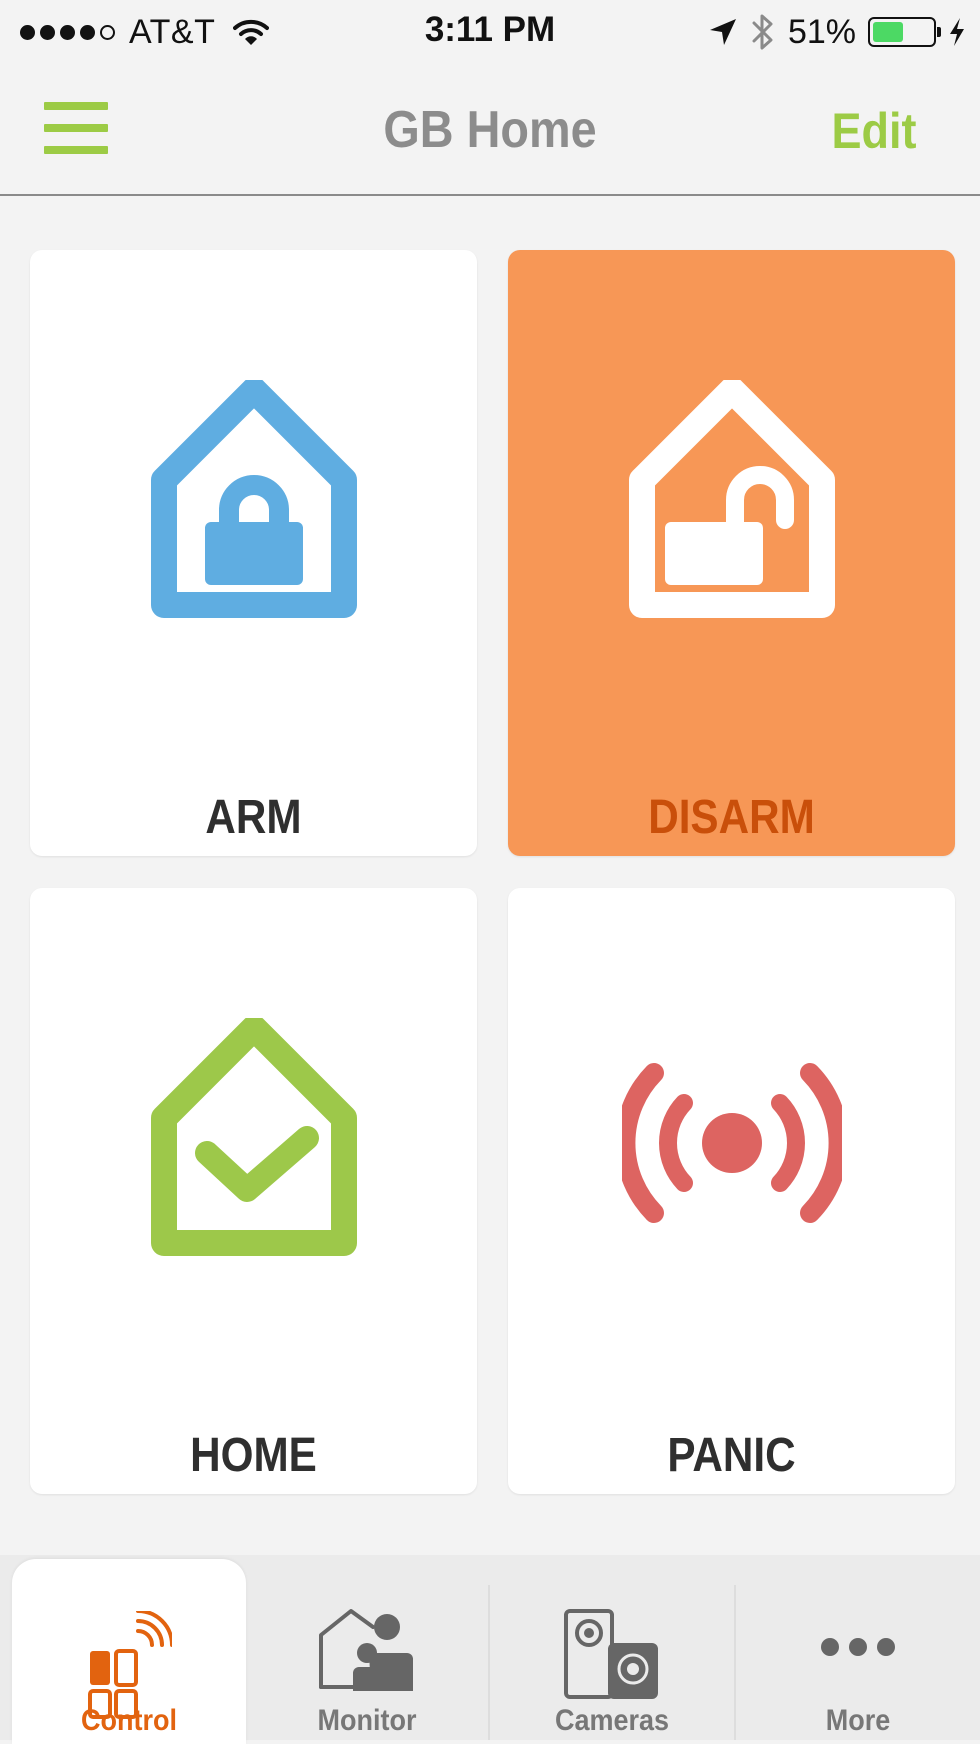 The width and height of the screenshot is (980, 1744). Describe the element at coordinates (957, 32) in the screenshot. I see `charging-bolt-icon` at that location.